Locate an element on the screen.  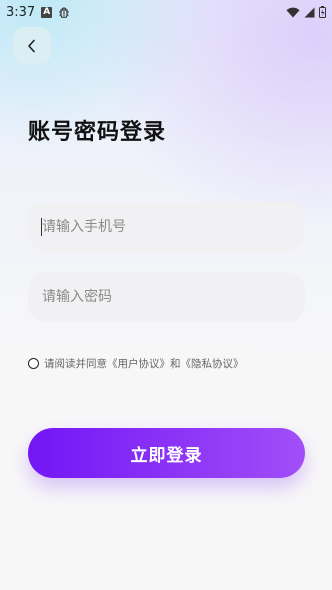
wifi-icon is located at coordinates (293, 12).